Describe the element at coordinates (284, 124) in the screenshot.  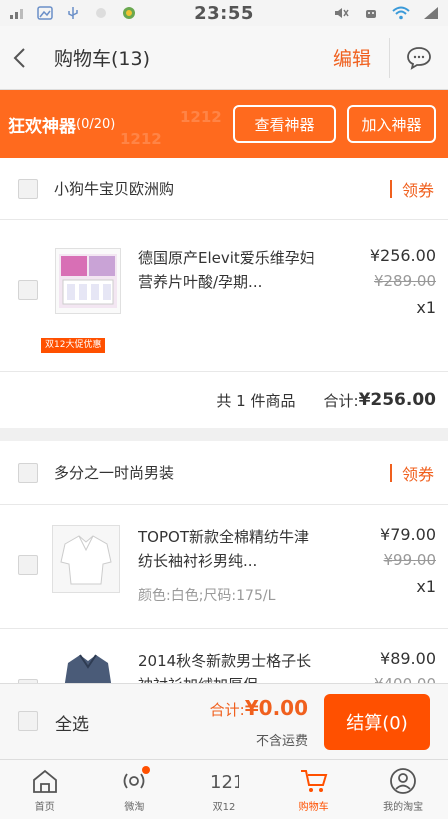
I see `view-tools-button: 查看神器` at that location.